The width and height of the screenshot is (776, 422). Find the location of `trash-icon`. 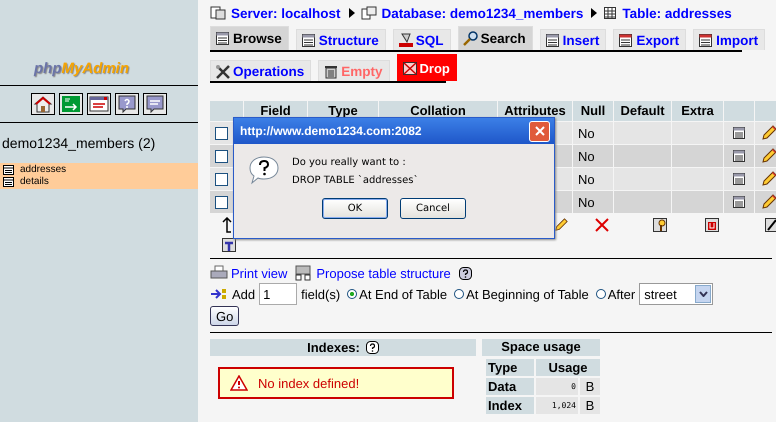

trash-icon is located at coordinates (331, 71).